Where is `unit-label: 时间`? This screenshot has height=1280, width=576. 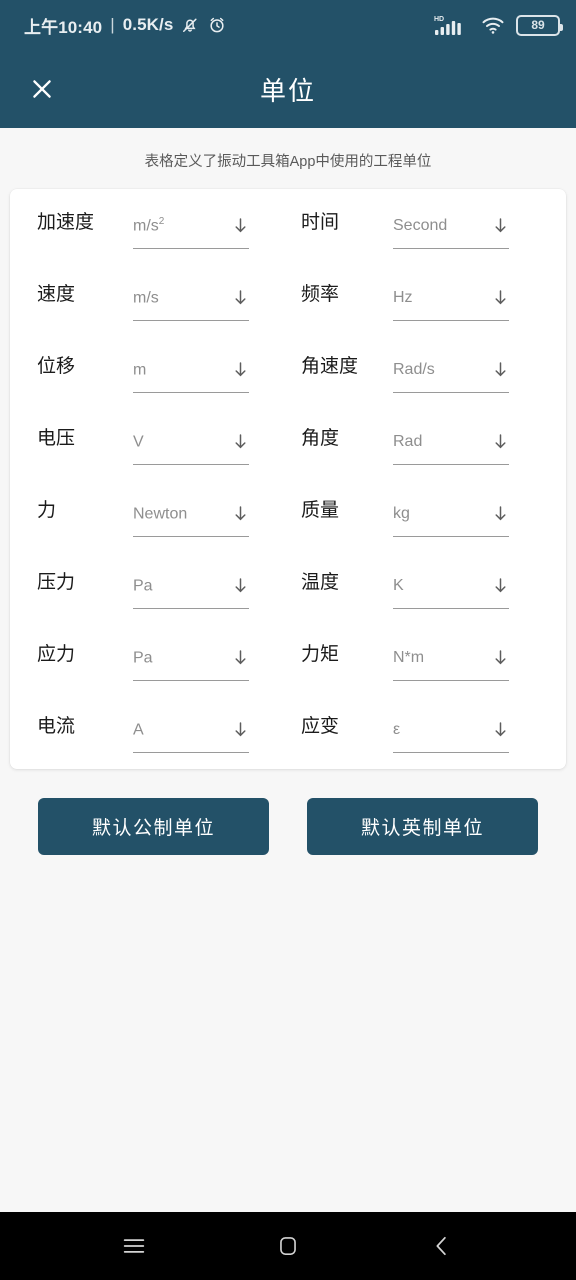
unit-label: 时间 is located at coordinates (320, 222).